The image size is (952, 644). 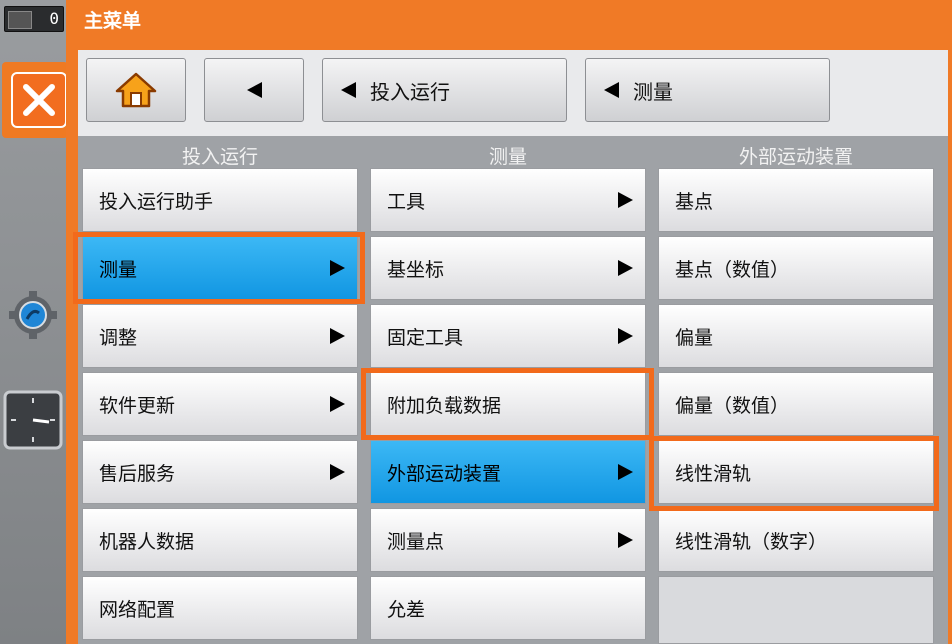 What do you see at coordinates (220, 540) in the screenshot?
I see `menu-item: 机器人数据` at bounding box center [220, 540].